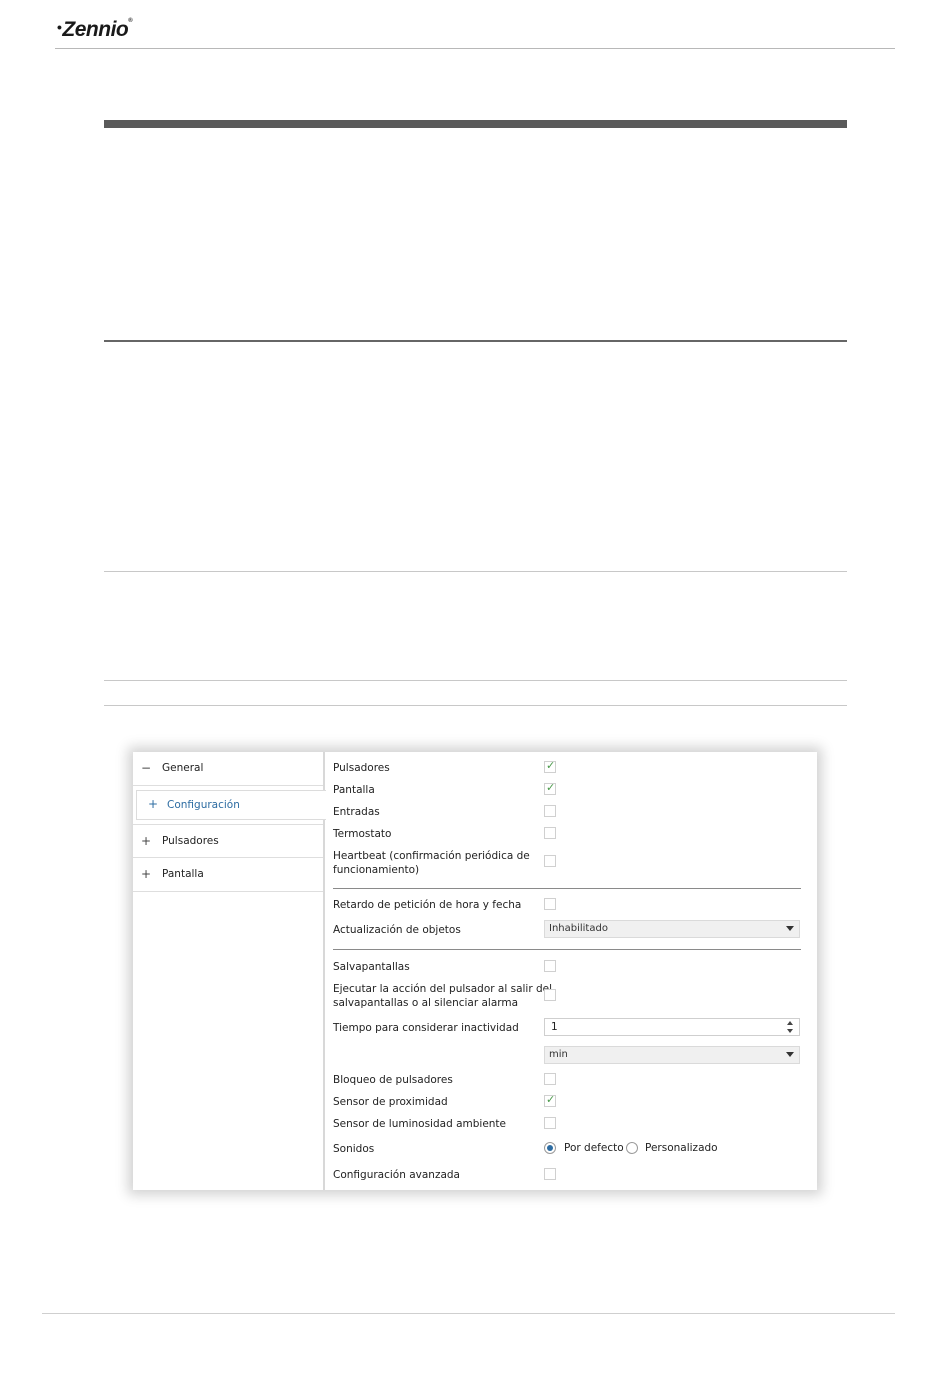  I want to click on proximidad-checkbox: ✓, so click(550, 1100).